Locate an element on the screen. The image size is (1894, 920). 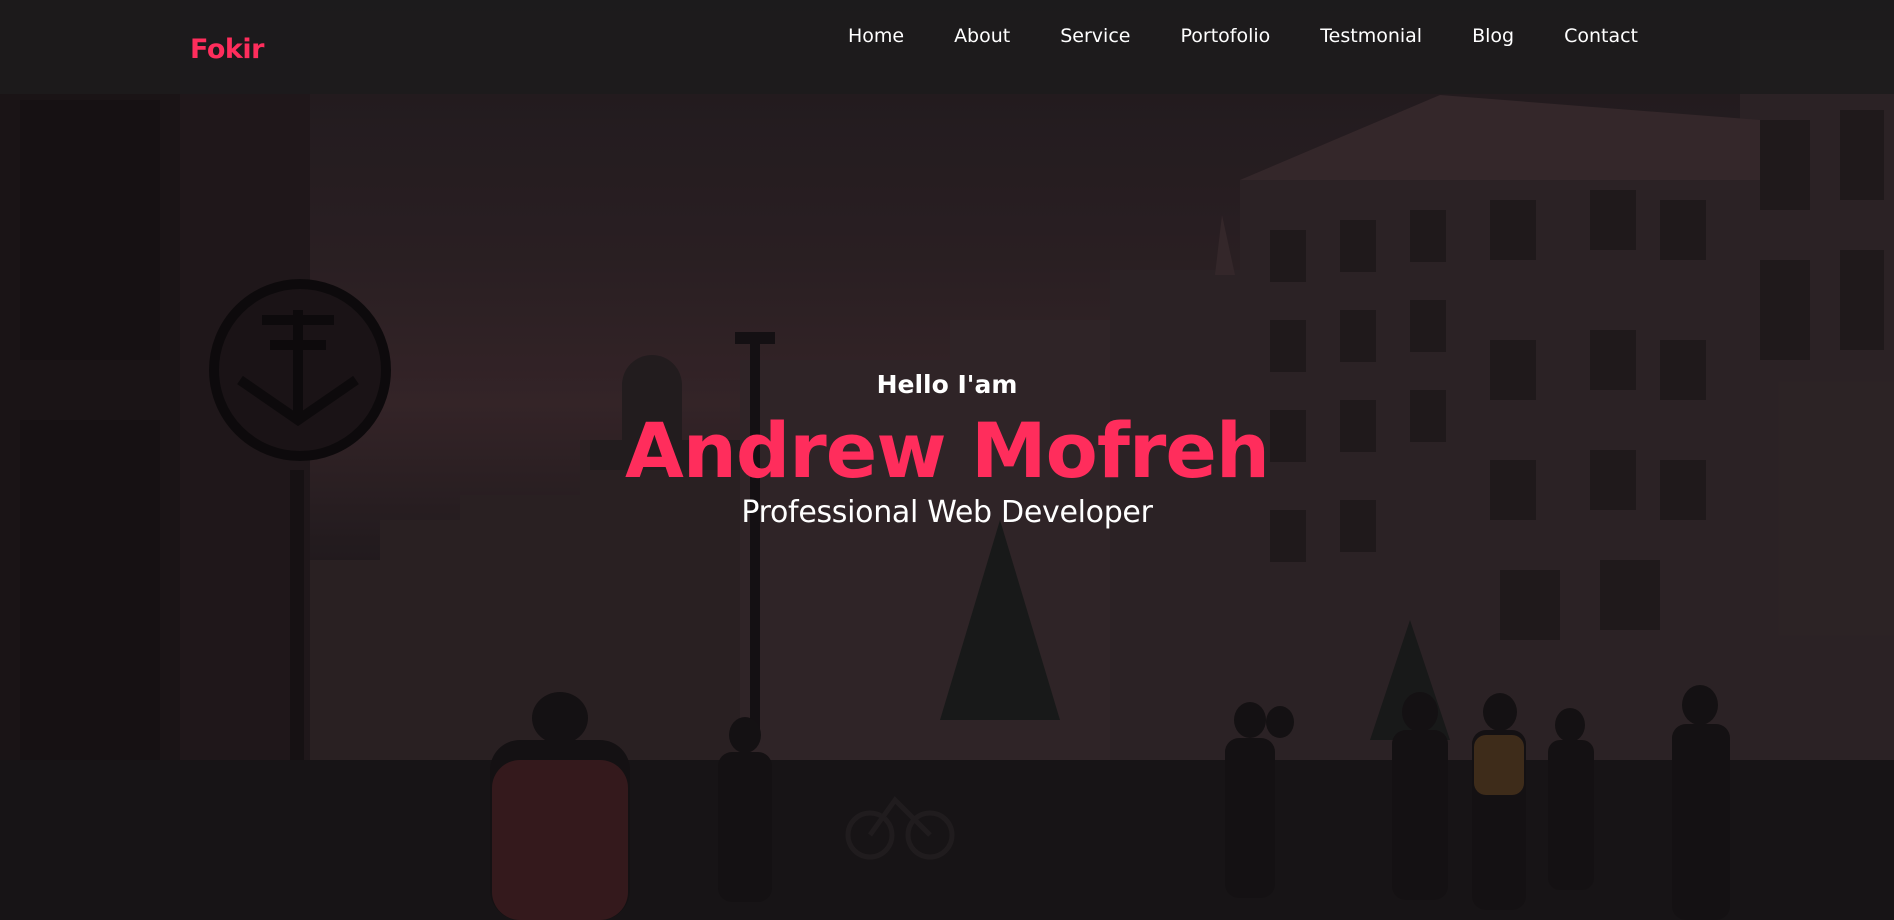
nav-item-portfolio: Portofolio is located at coordinates (1225, 36).